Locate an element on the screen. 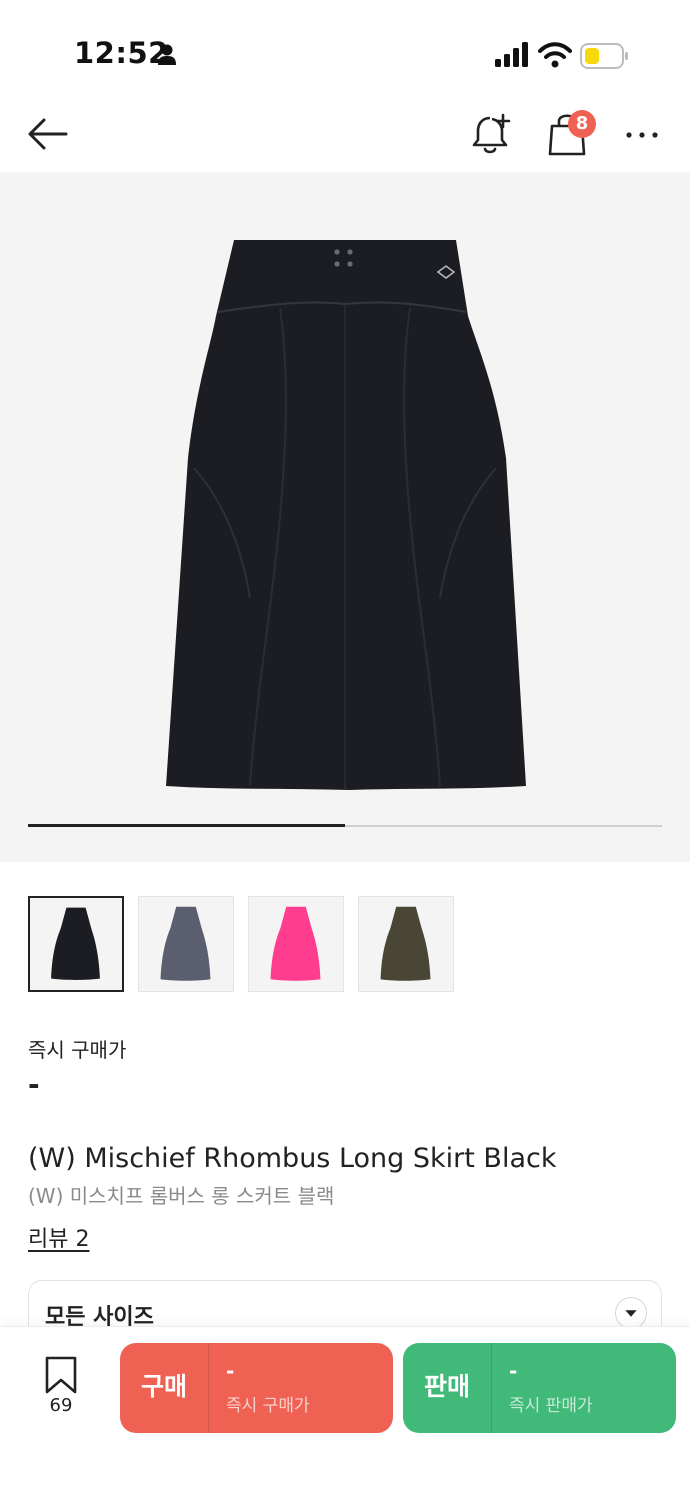 Image resolution: width=690 pixels, height=1500 pixels. battery-icon is located at coordinates (604, 56).